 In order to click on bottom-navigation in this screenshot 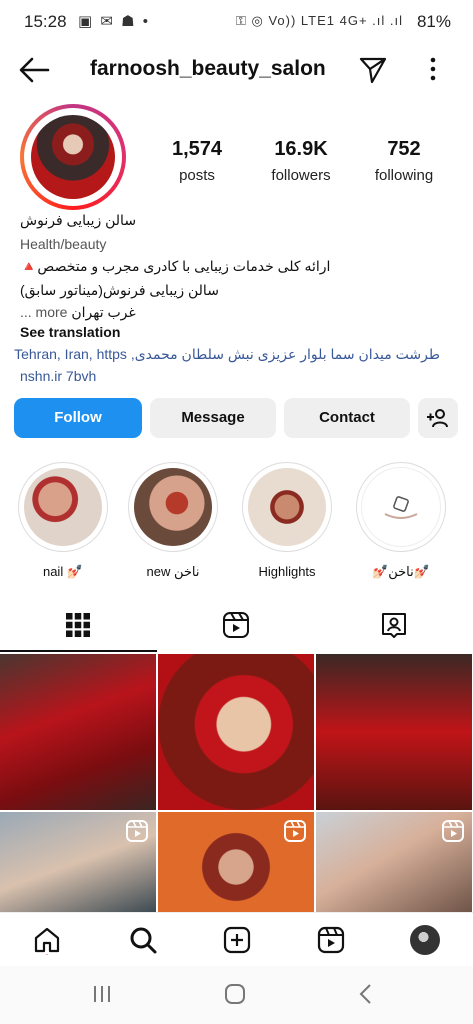, I will do `click(236, 939)`.